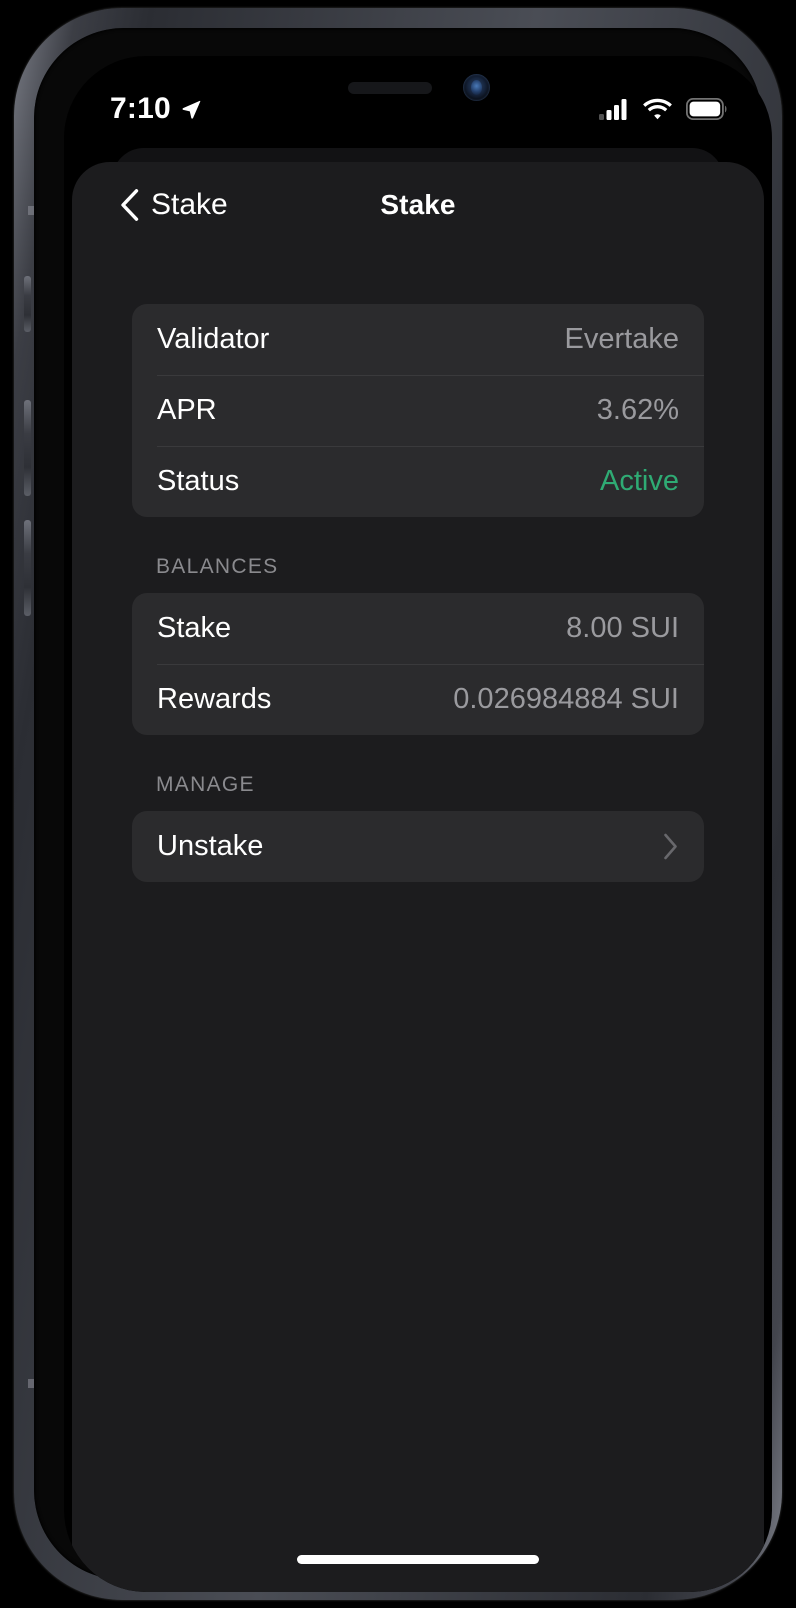 Image resolution: width=796 pixels, height=1608 pixels. Describe the element at coordinates (622, 628) in the screenshot. I see `row-value: 8.00 SUI` at that location.